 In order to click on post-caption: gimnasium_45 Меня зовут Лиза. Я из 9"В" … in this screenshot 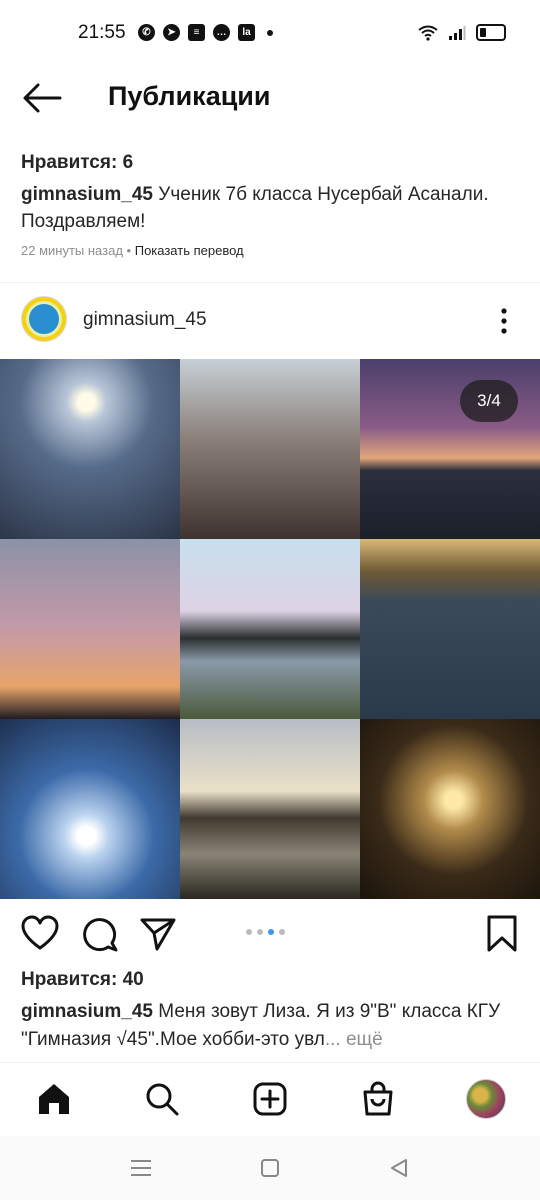, I will do `click(271, 1026)`.